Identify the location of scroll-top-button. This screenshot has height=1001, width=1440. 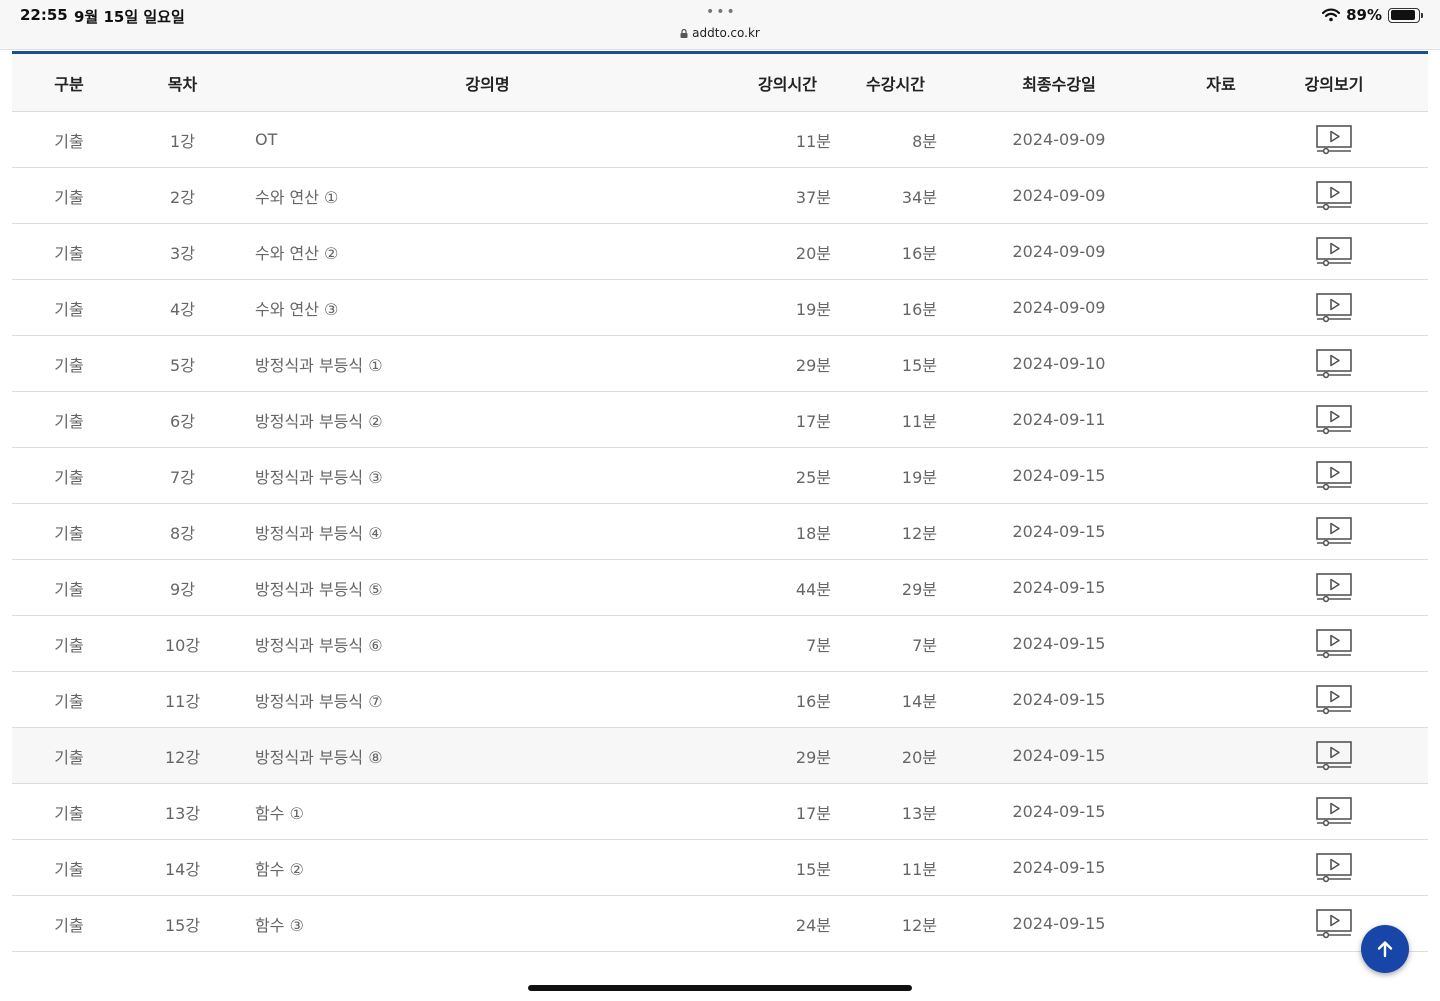
(1385, 949).